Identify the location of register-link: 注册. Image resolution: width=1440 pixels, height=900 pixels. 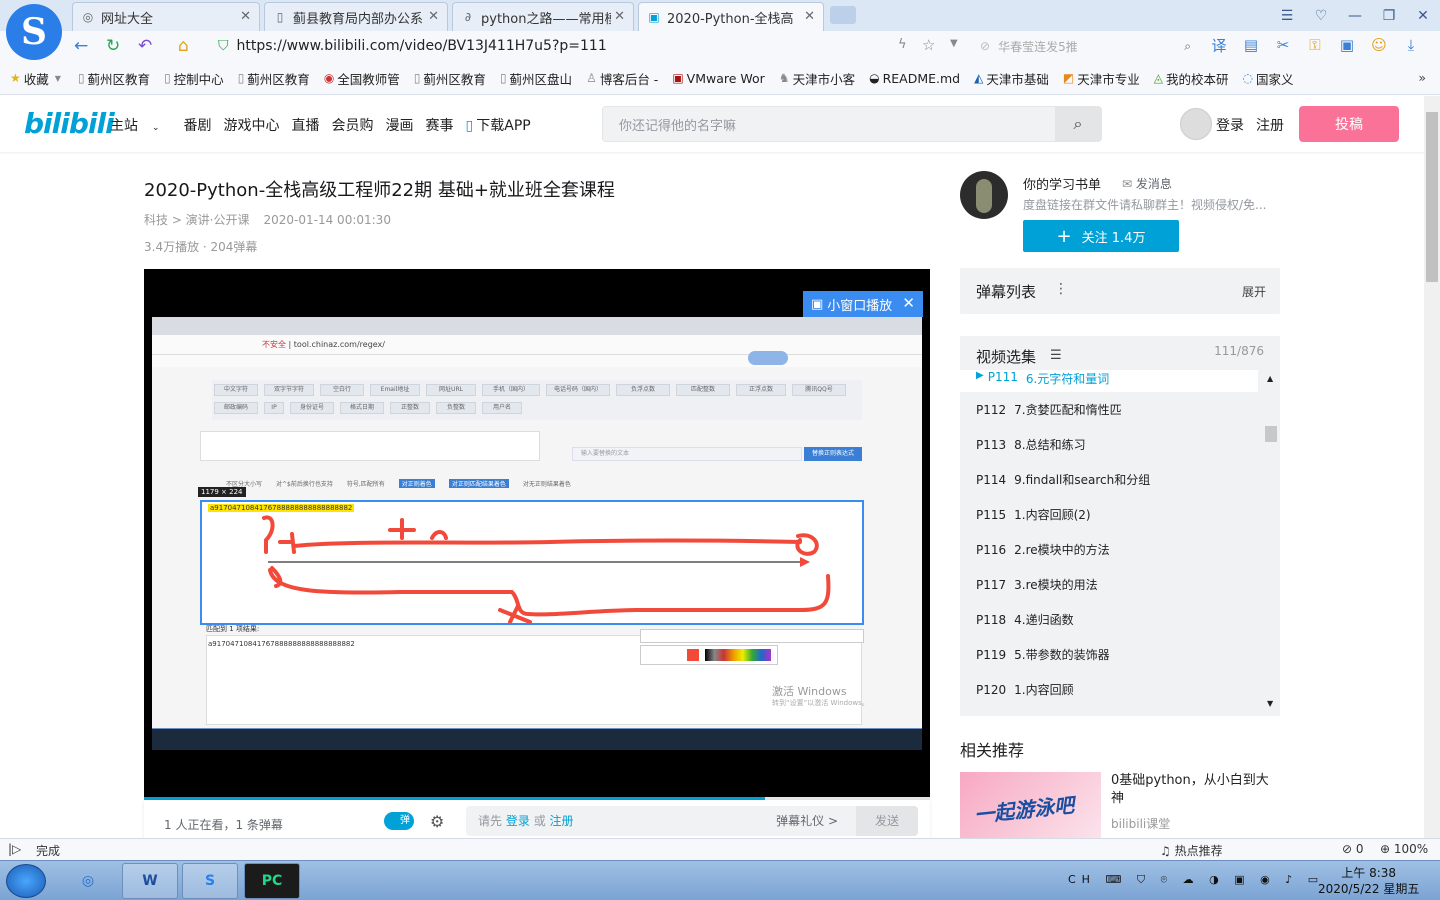
(1270, 125).